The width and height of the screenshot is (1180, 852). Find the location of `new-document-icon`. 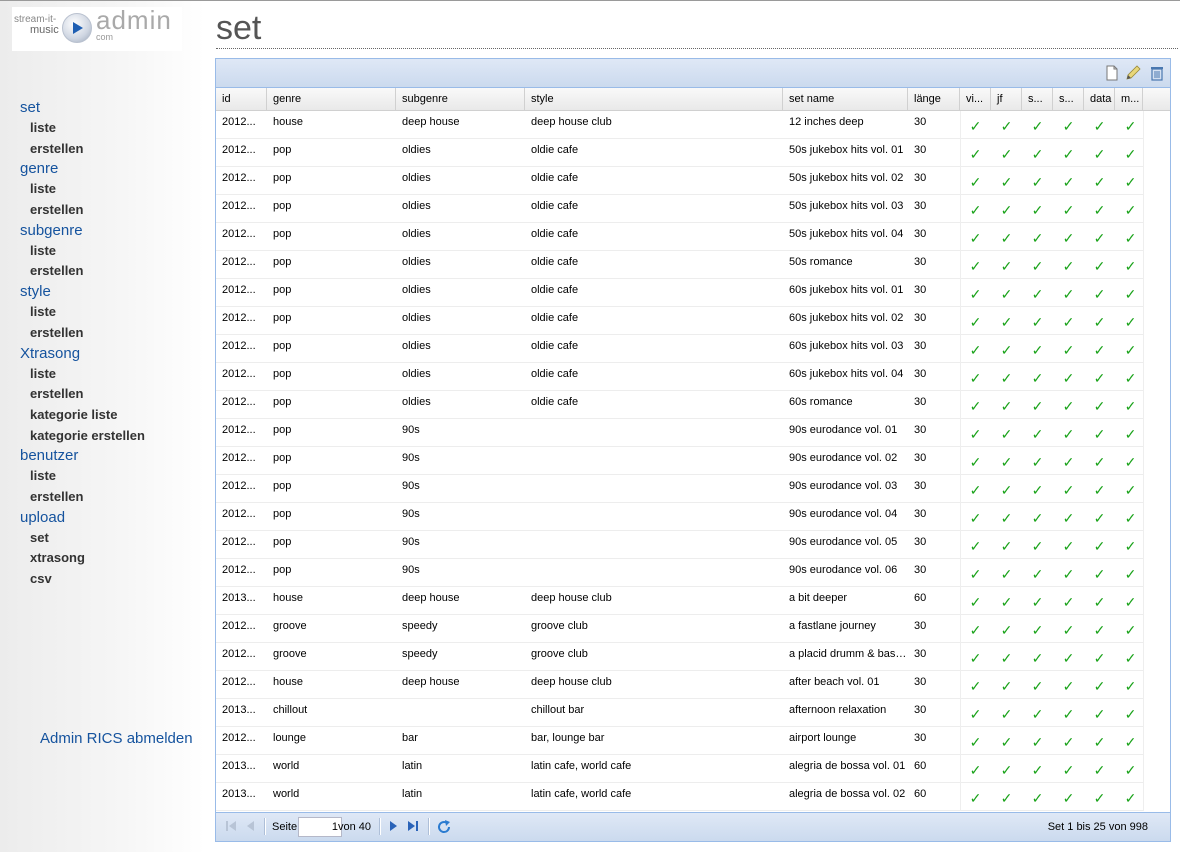

new-document-icon is located at coordinates (1112, 73).